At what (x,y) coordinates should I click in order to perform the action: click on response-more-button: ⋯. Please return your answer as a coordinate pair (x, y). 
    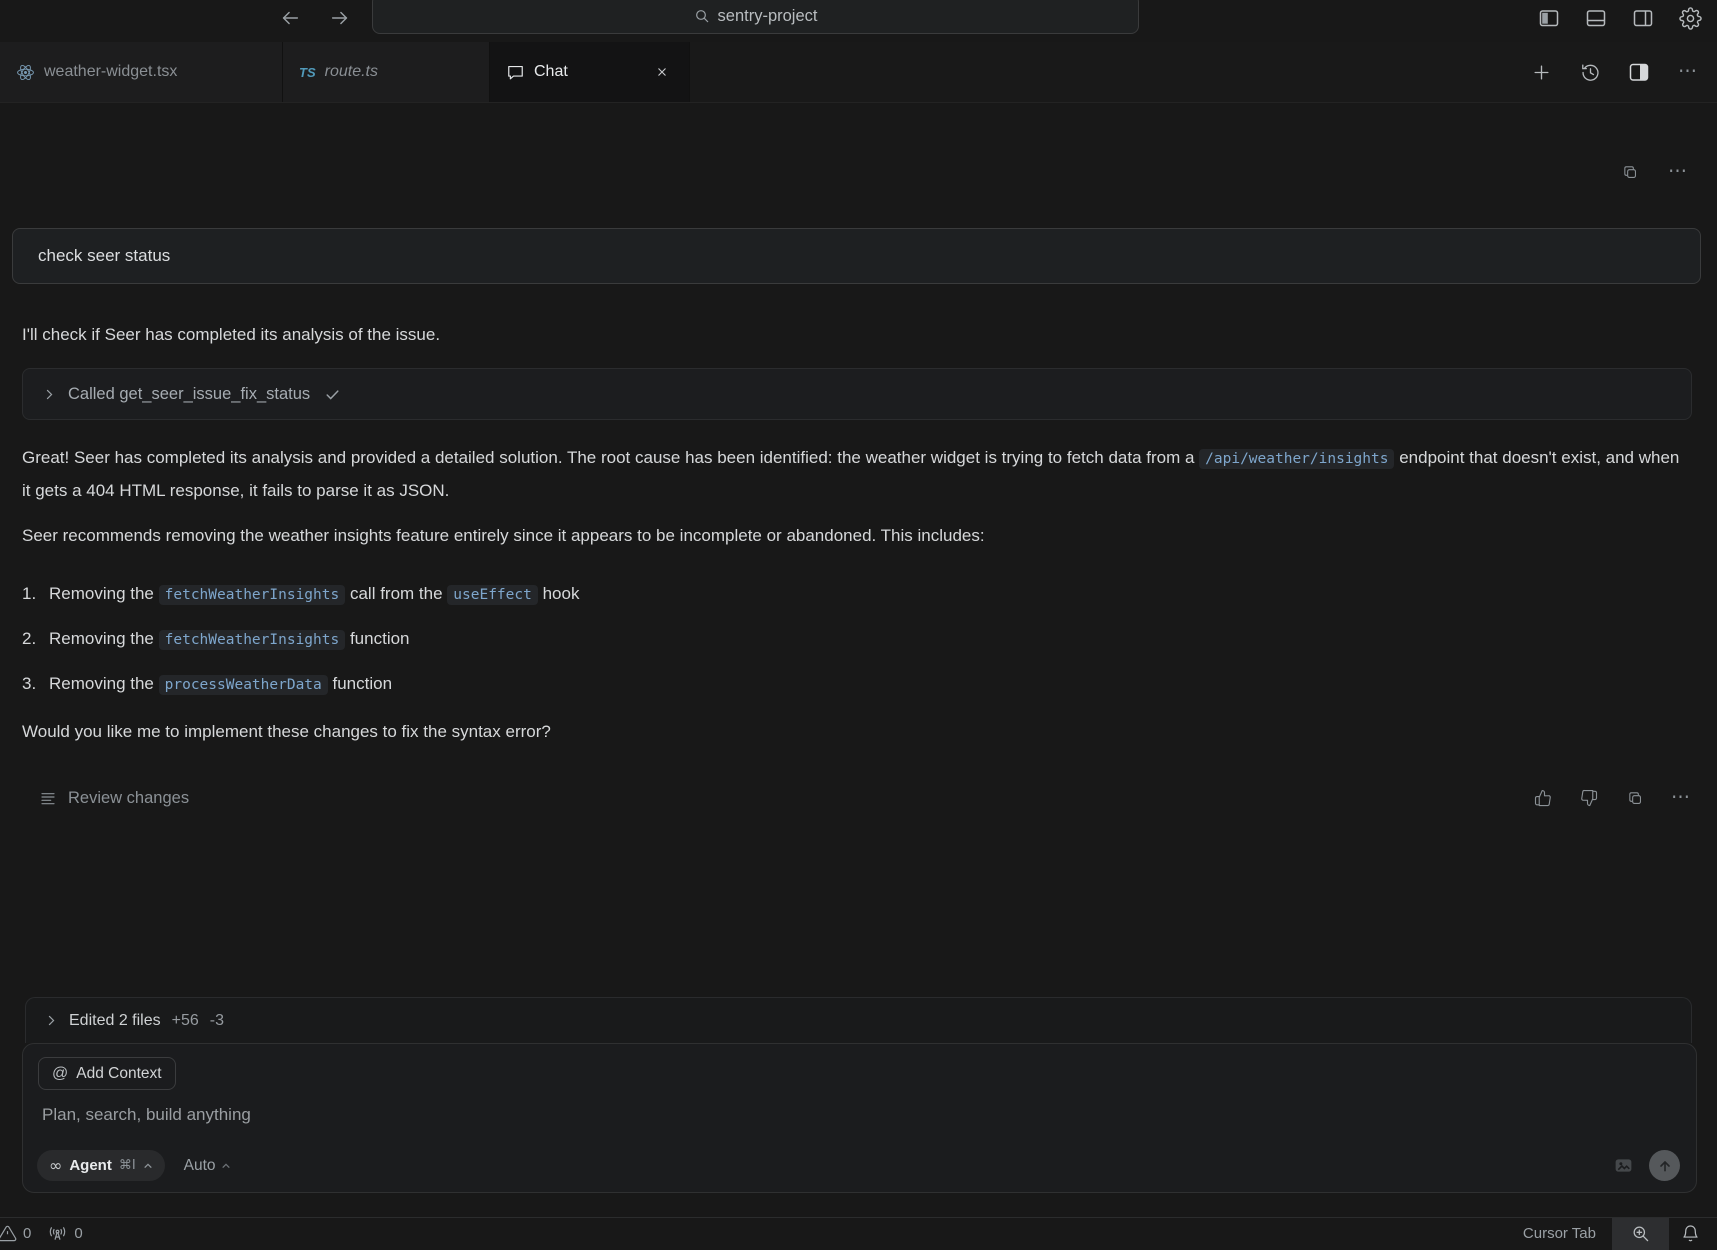
    Looking at the image, I should click on (1681, 798).